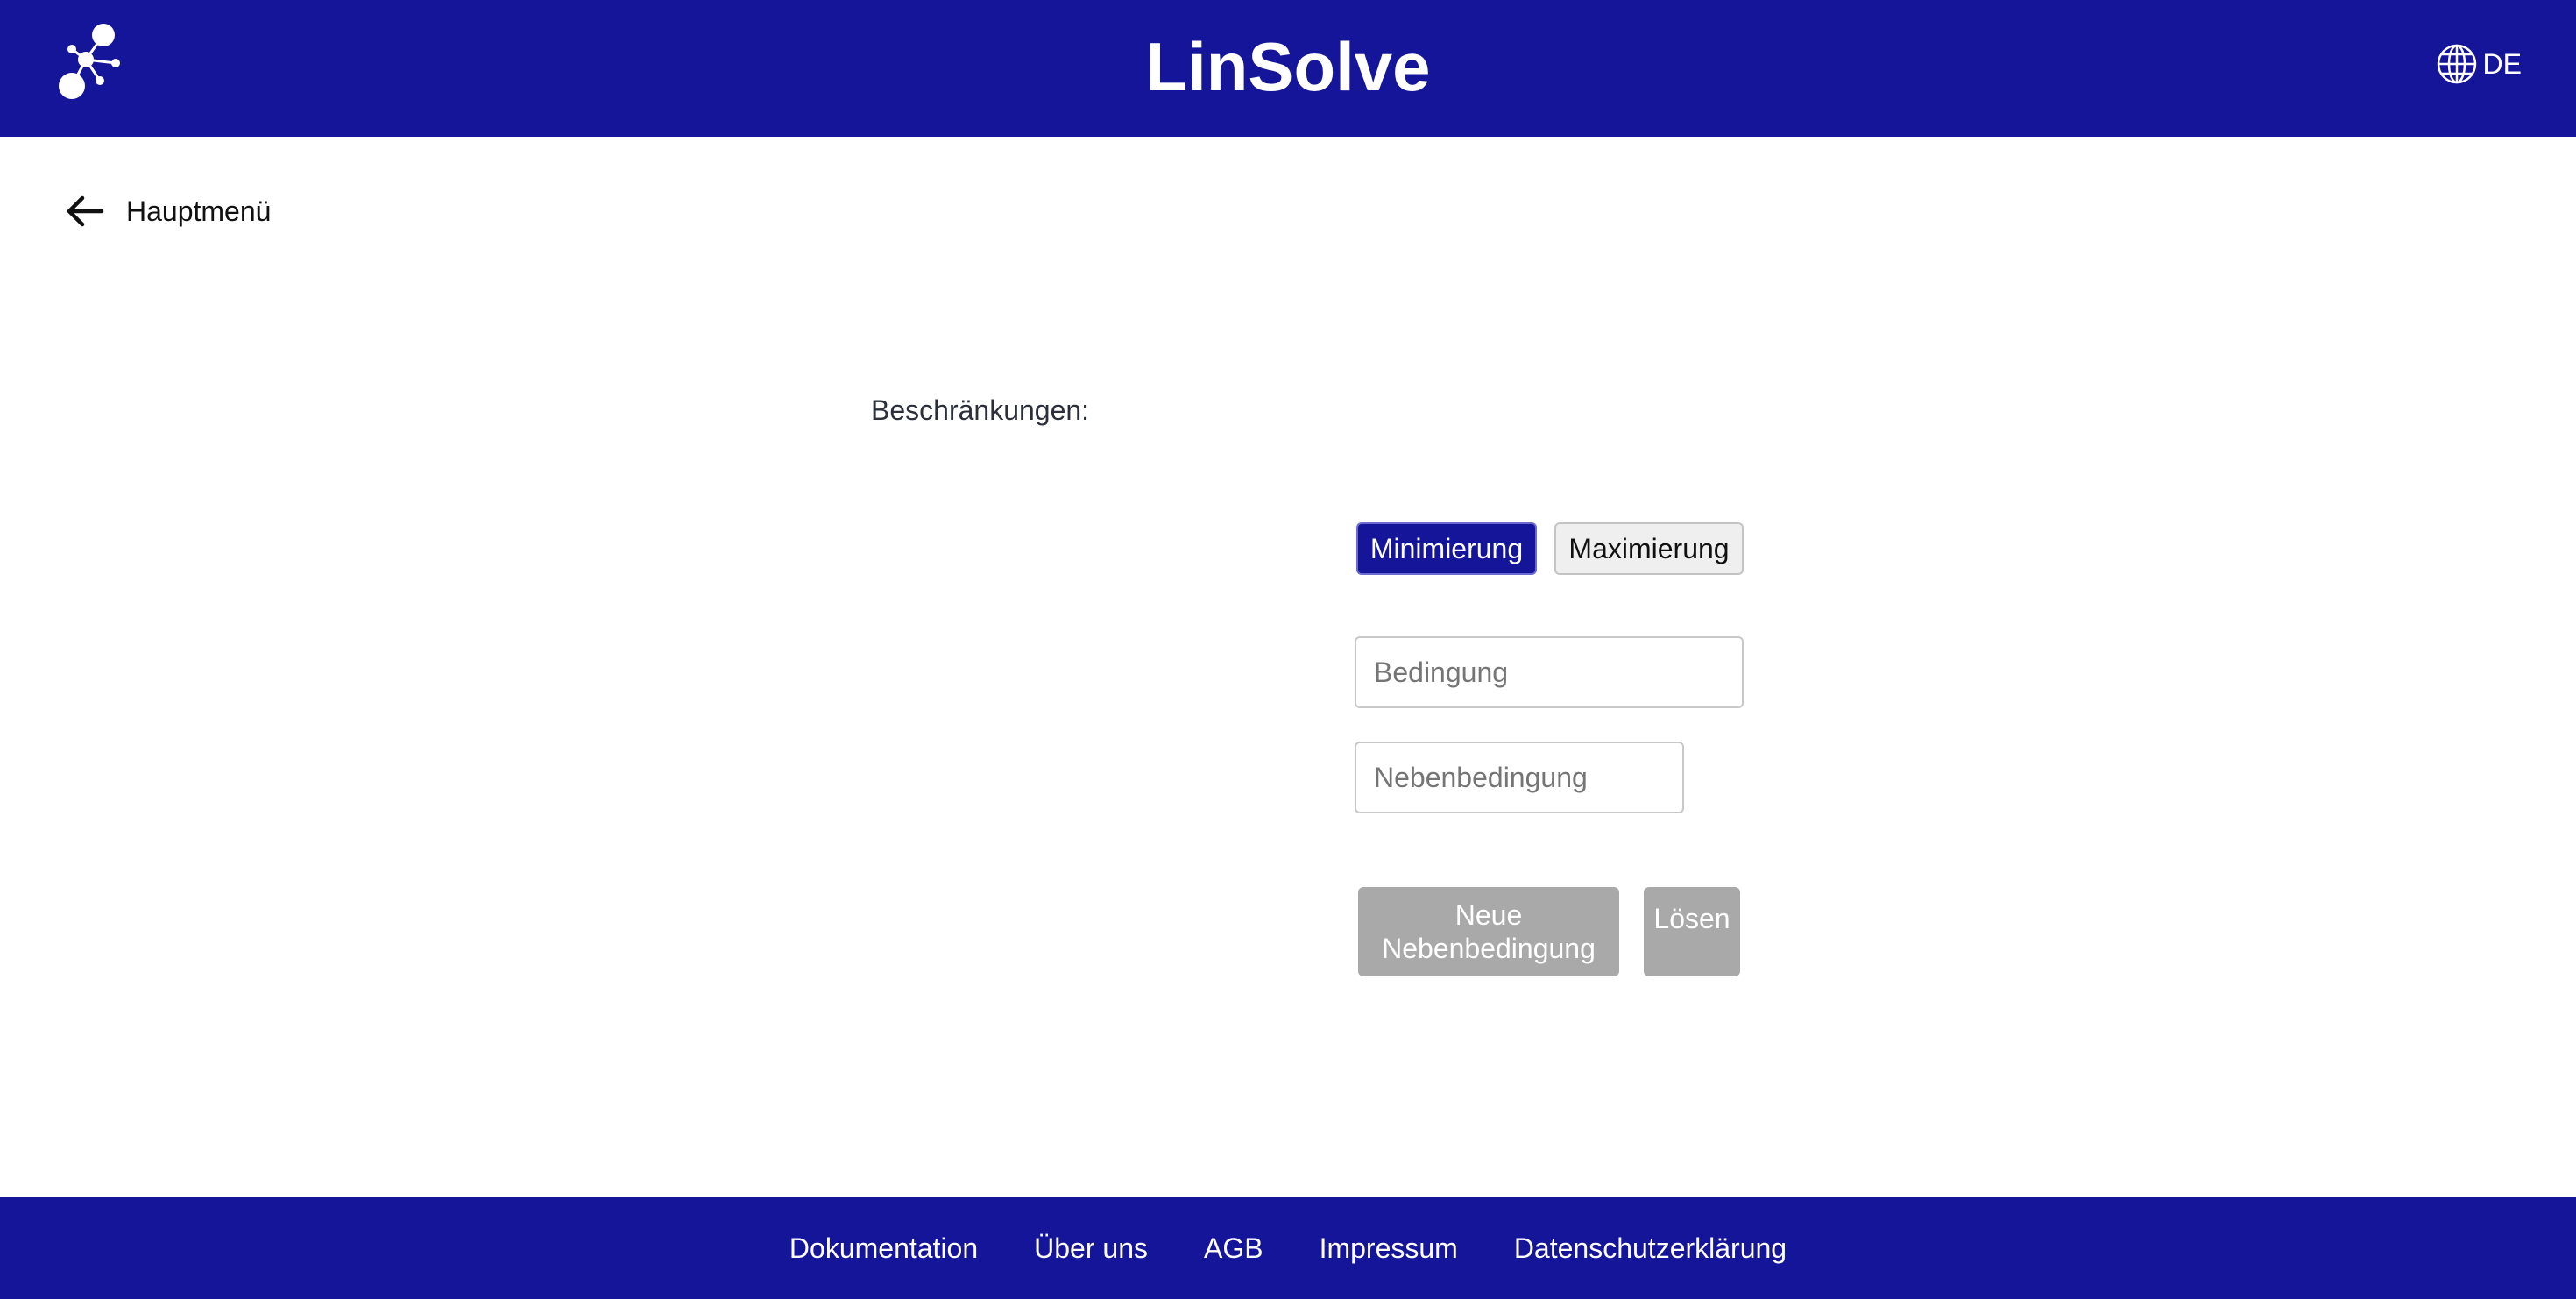 The width and height of the screenshot is (2576, 1299). What do you see at coordinates (1650, 1248) in the screenshot?
I see `footer-link-privacy: Datenschutzerklärung` at bounding box center [1650, 1248].